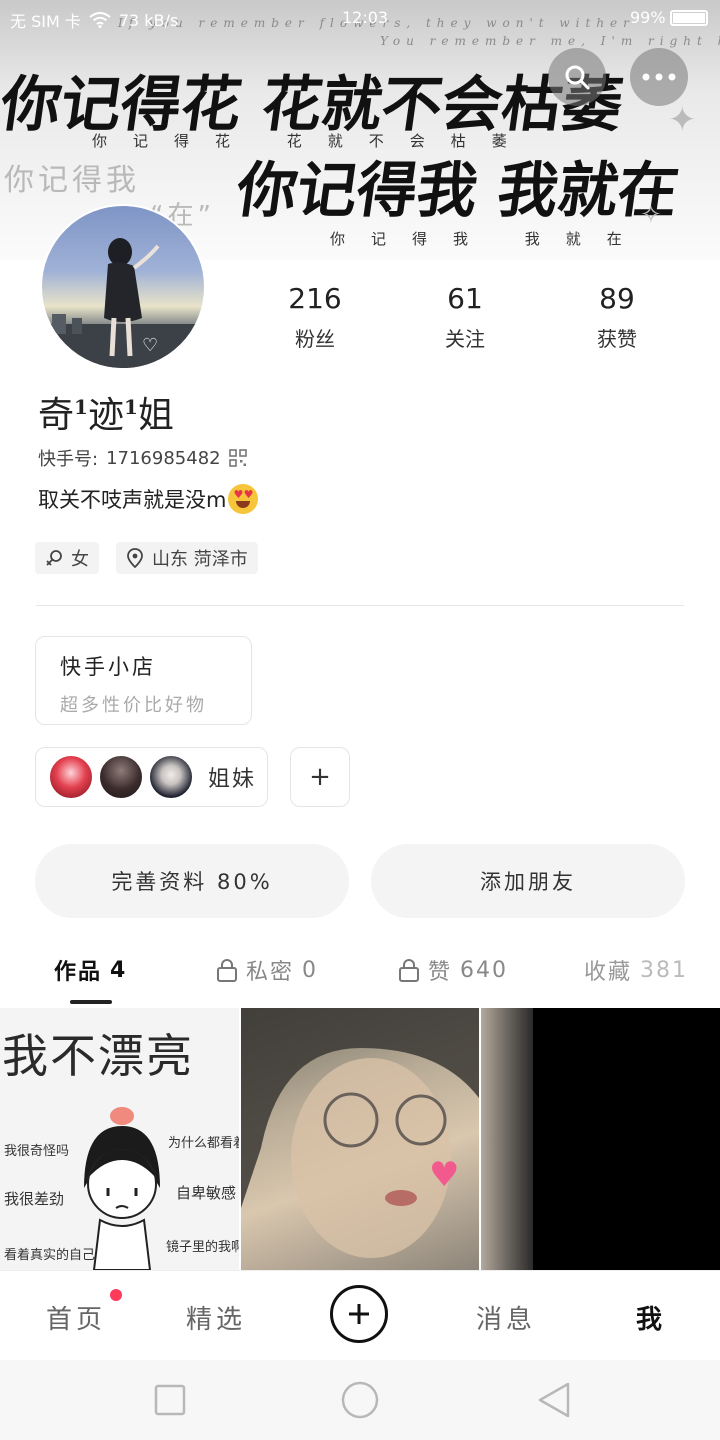 Image resolution: width=720 pixels, height=1440 pixels. What do you see at coordinates (67, 558) in the screenshot?
I see `gender-tag: 女` at bounding box center [67, 558].